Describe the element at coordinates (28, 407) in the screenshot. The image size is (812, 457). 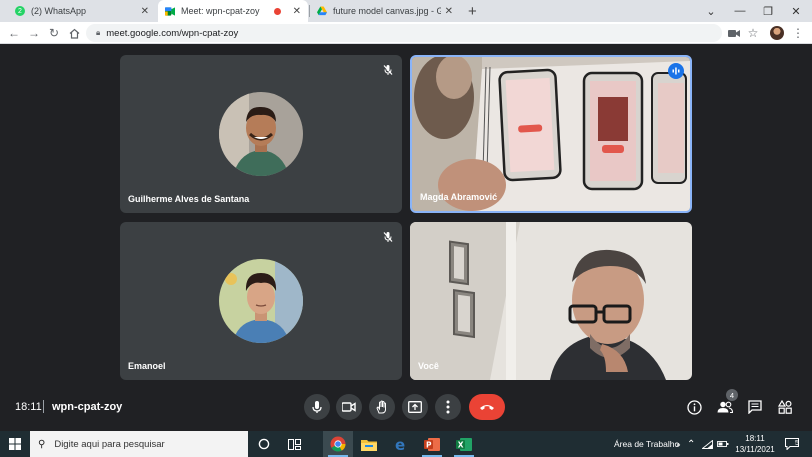
I see `meeting-clock: 18:11` at that location.